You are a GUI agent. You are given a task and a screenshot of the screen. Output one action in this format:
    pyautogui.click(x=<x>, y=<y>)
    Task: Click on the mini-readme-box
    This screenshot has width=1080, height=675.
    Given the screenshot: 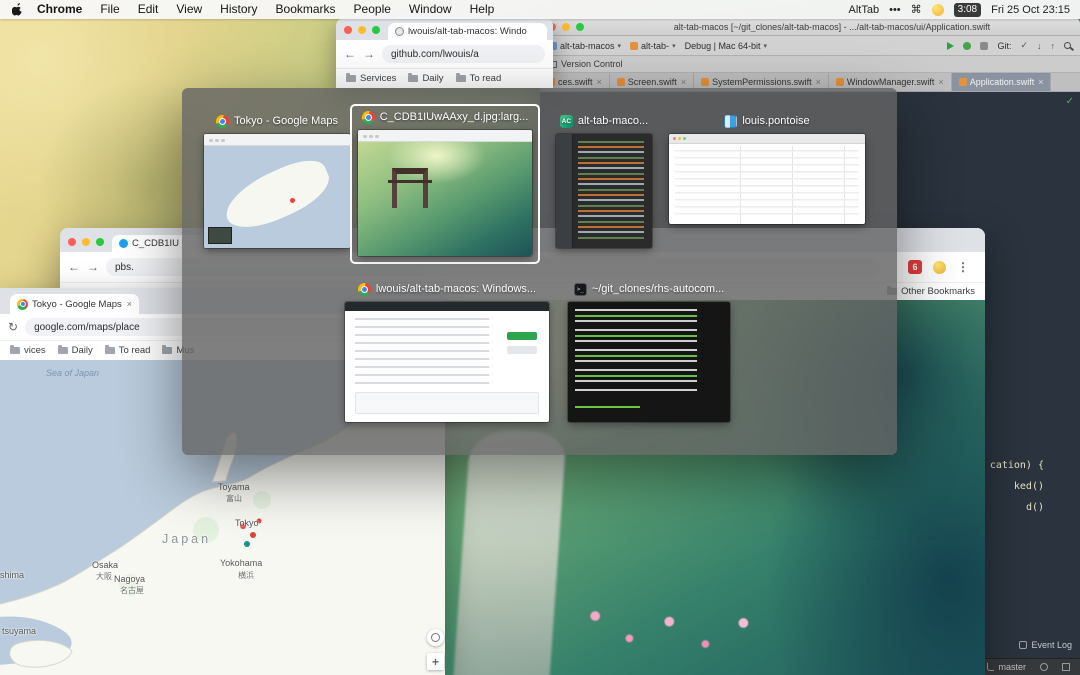 What is the action you would take?
    pyautogui.click(x=447, y=403)
    